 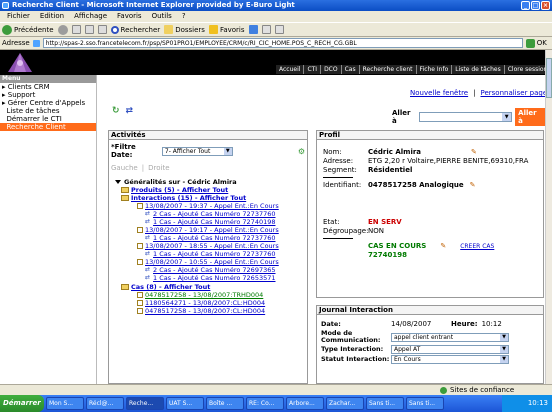 What do you see at coordinates (549, 78) in the screenshot?
I see `scroll-thumb` at bounding box center [549, 78].